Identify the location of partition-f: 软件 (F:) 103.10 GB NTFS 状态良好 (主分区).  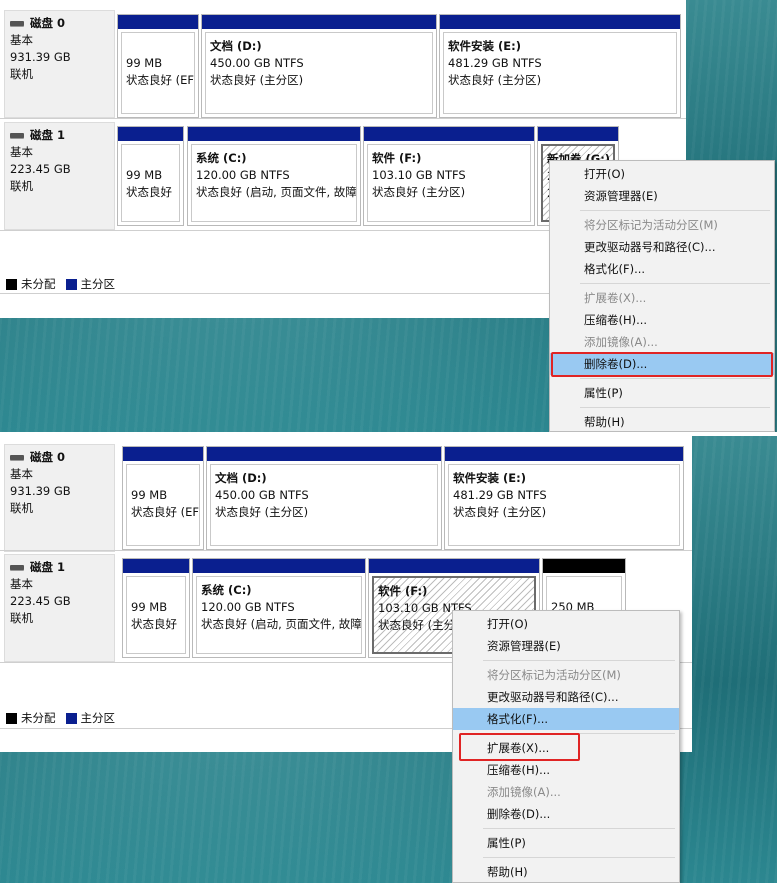
(449, 176).